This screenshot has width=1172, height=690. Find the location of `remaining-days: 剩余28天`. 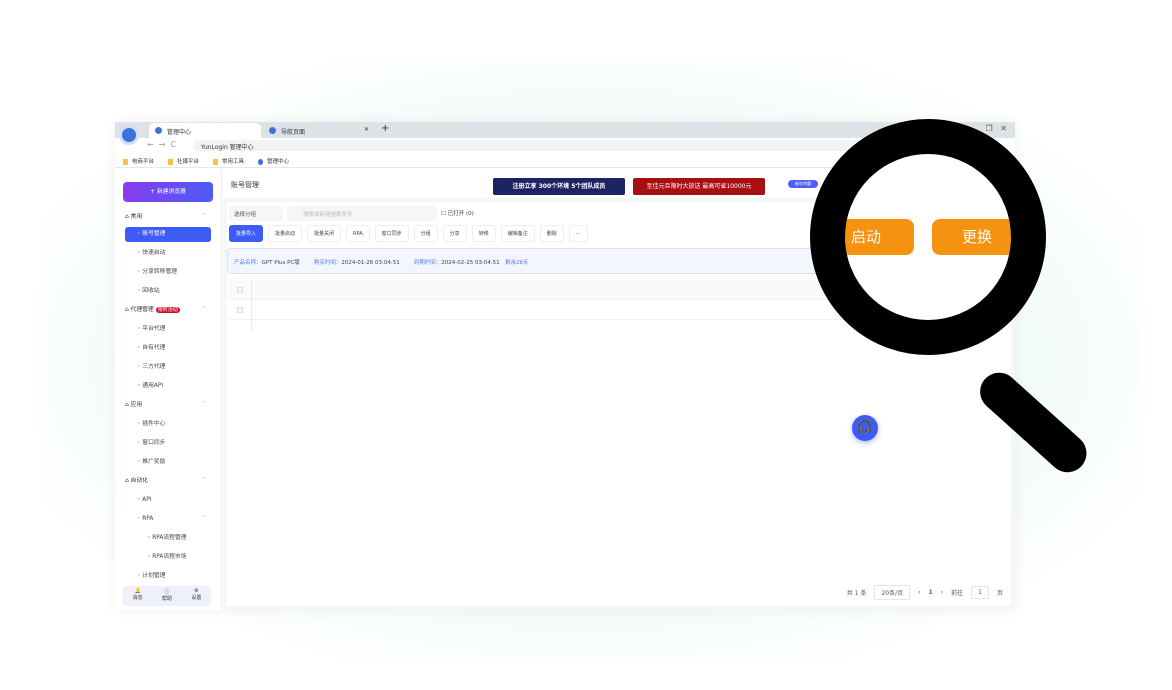

remaining-days: 剩余28天 is located at coordinates (516, 263).